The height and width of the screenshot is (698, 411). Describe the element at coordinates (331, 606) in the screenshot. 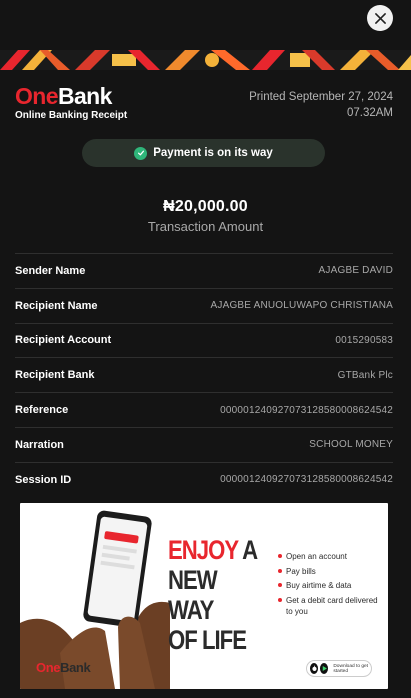

I see `promo-feature-item: Get a debit card delivered to you` at that location.